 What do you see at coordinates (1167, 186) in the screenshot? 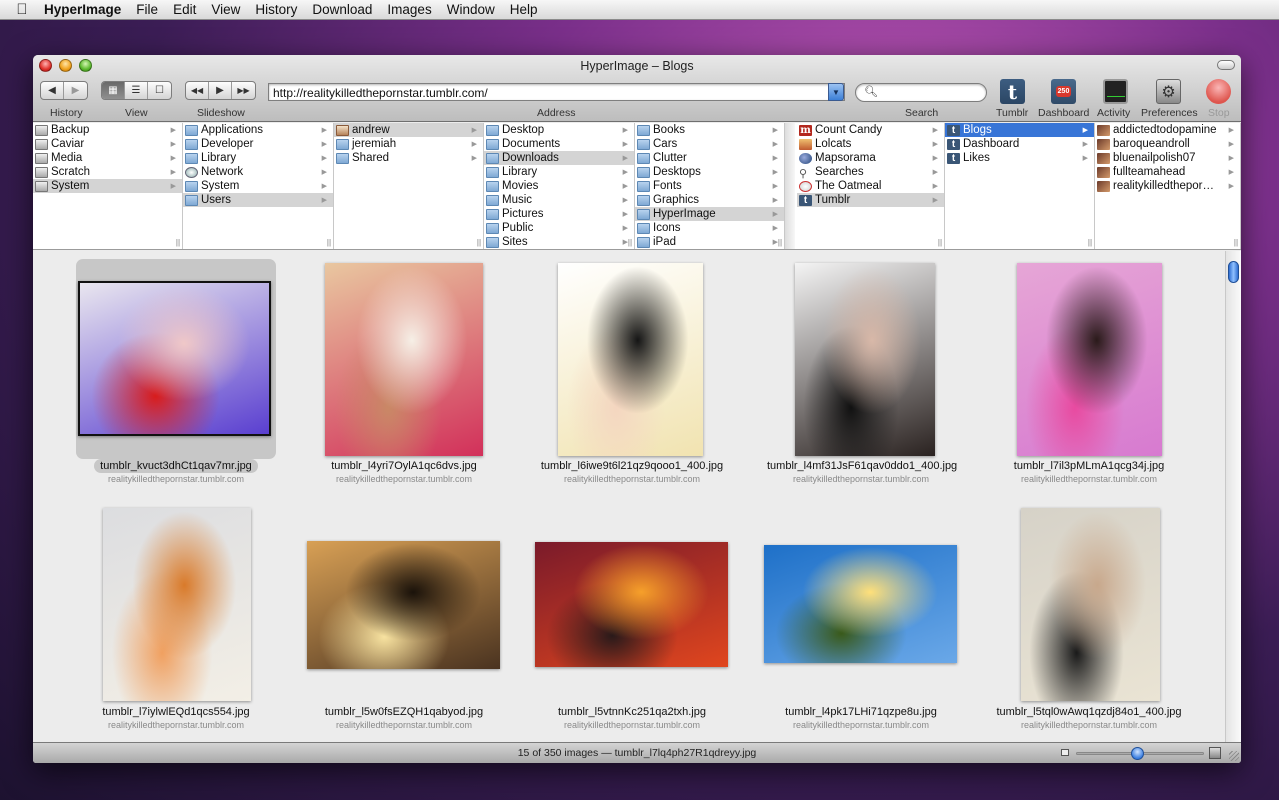
I see `browser-item: realitykilledthepor… ▶` at bounding box center [1167, 186].